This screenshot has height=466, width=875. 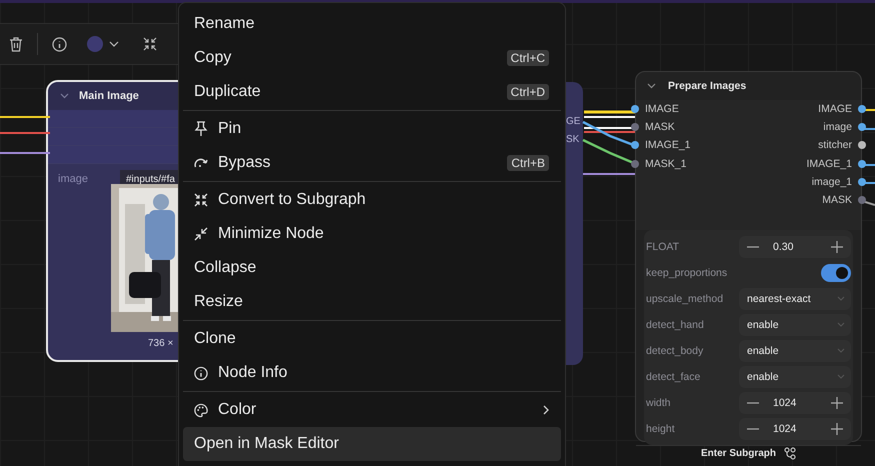 What do you see at coordinates (659, 402) in the screenshot?
I see `widget-label: width` at bounding box center [659, 402].